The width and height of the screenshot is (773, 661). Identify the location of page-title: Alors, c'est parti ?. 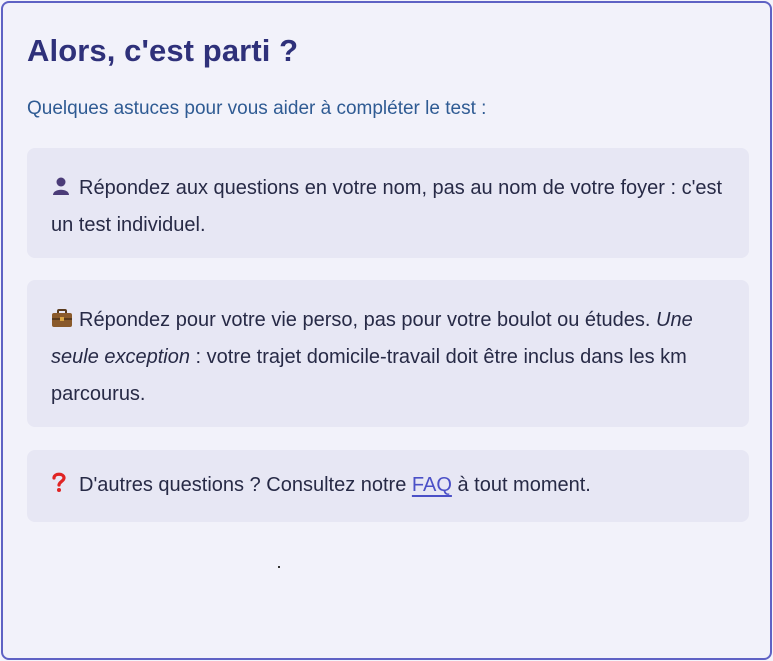
(163, 50).